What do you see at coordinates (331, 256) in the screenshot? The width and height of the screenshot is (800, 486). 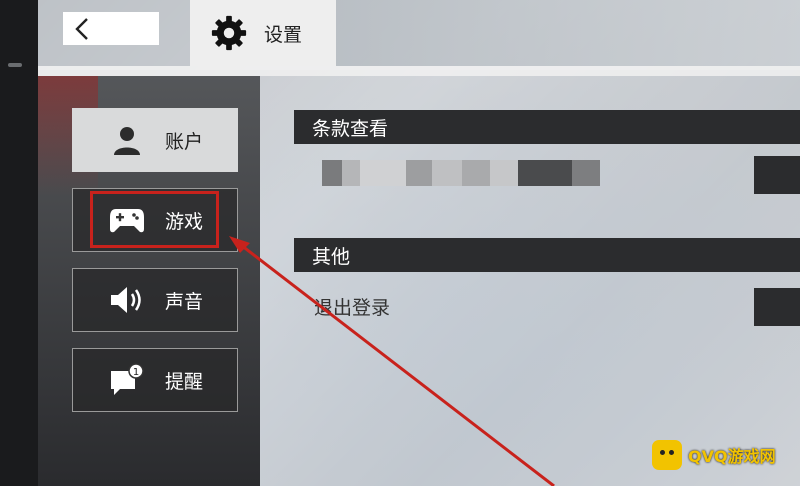 I see `section-title: 其他` at bounding box center [331, 256].